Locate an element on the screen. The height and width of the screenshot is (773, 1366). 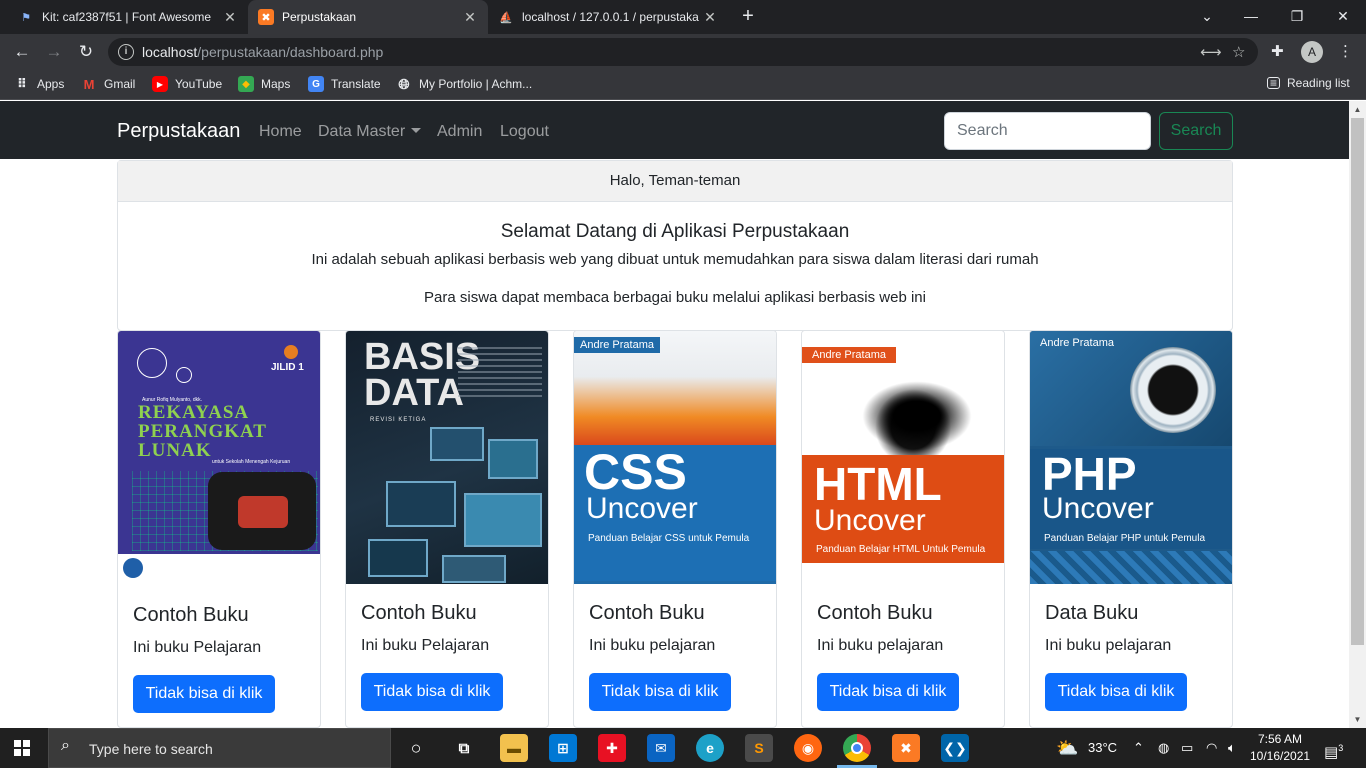
windows-start-icon is located at coordinates (22, 748).